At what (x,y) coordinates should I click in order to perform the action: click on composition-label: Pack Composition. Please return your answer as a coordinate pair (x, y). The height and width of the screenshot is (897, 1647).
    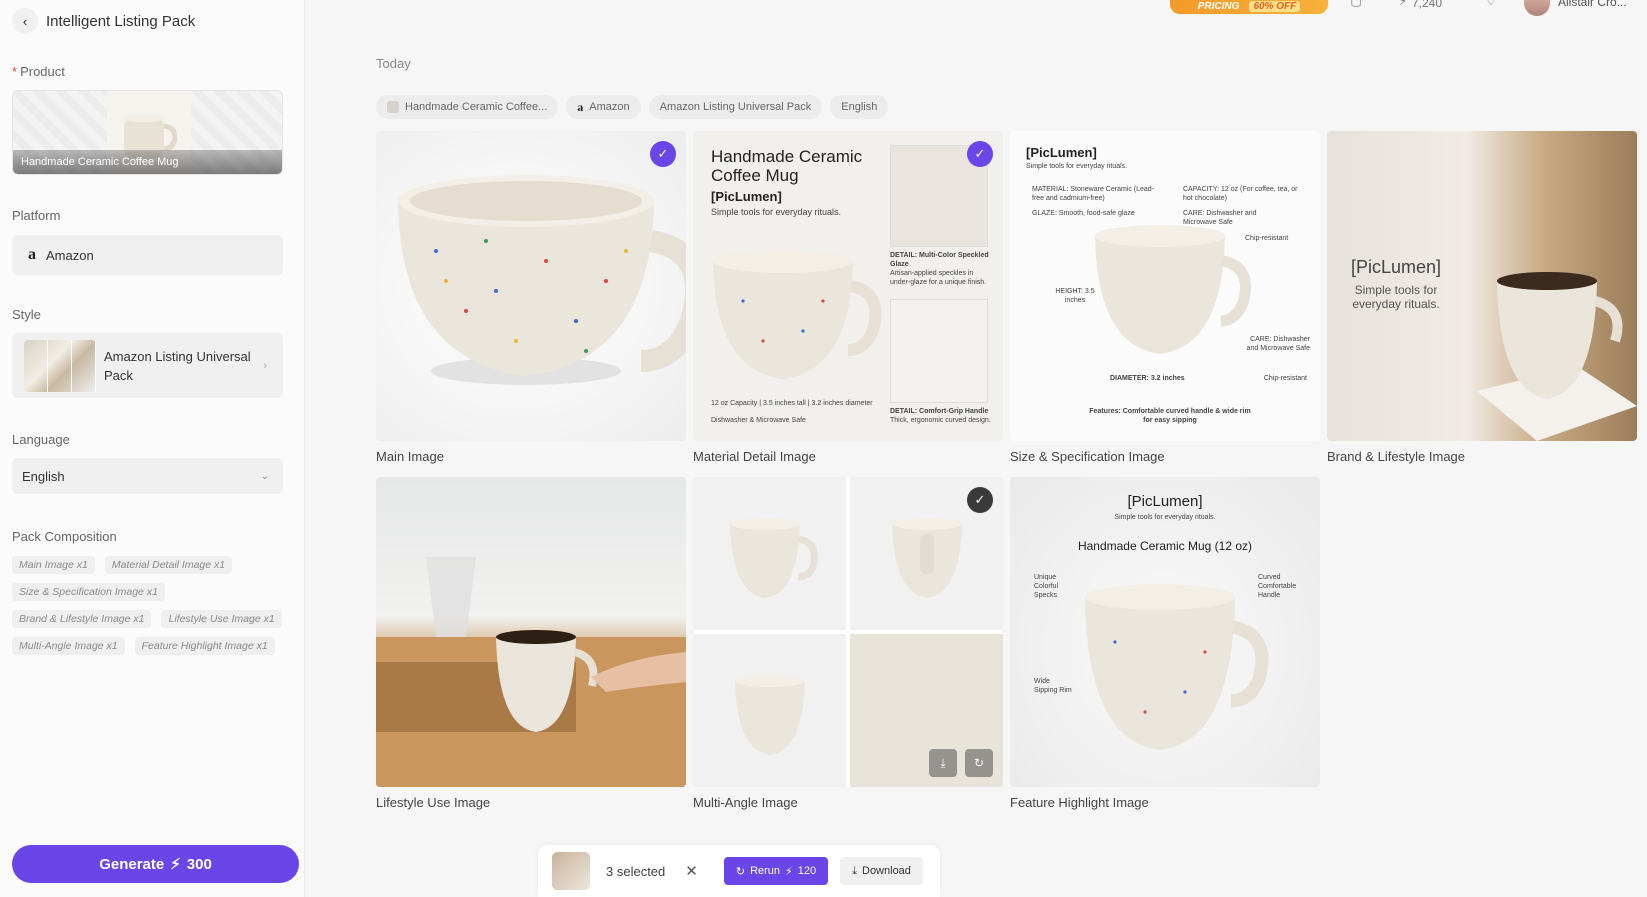
    Looking at the image, I should click on (64, 536).